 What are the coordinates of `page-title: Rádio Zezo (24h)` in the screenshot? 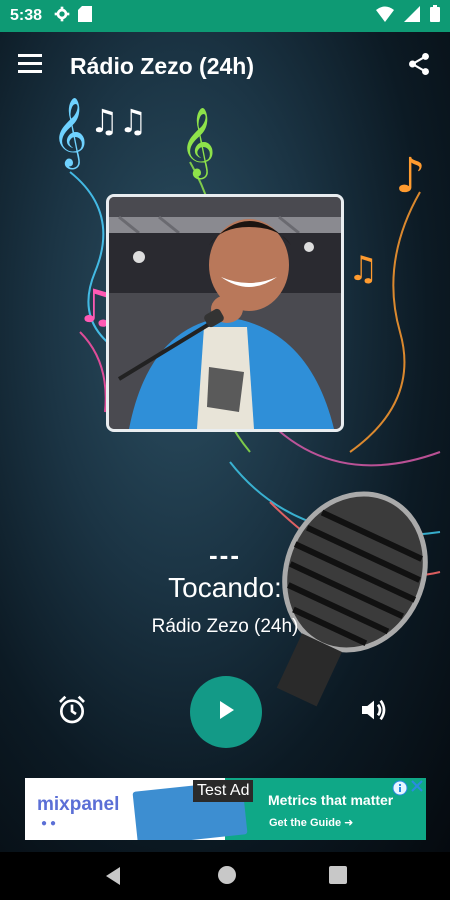 It's located at (162, 65).